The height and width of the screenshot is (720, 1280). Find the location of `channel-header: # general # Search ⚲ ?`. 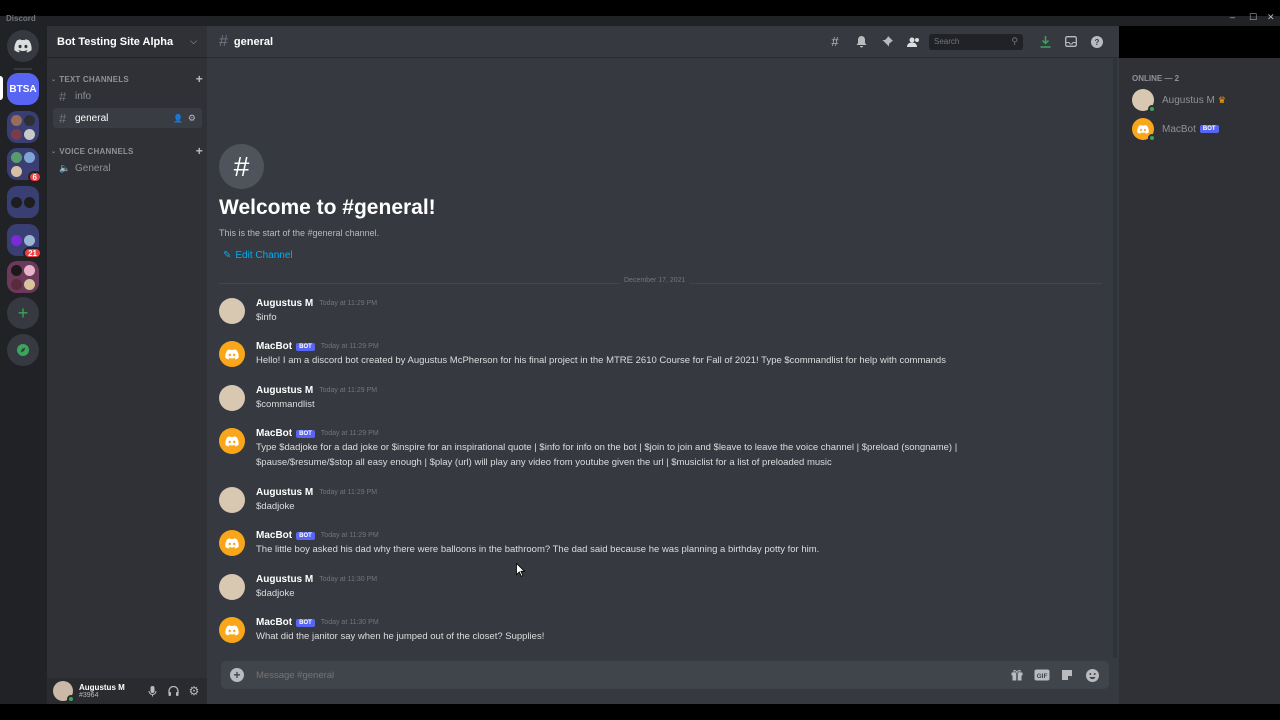

channel-header: # general # Search ⚲ ? is located at coordinates (663, 42).